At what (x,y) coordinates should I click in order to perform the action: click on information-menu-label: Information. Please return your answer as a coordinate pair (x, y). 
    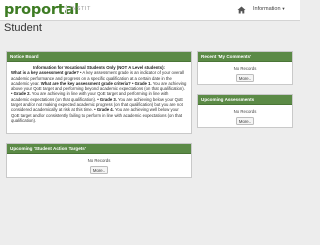
    Looking at the image, I should click on (267, 9).